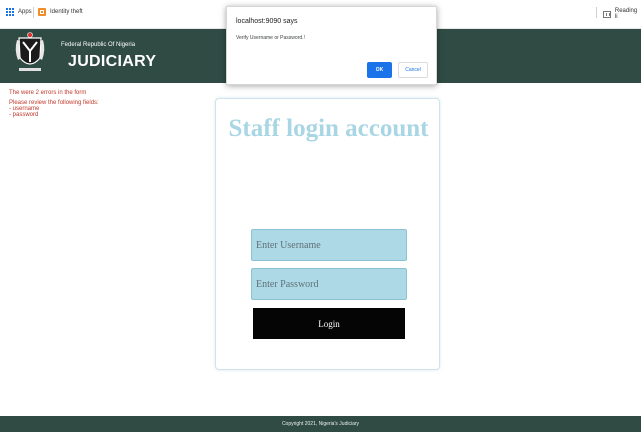 Image resolution: width=641 pixels, height=432 pixels. What do you see at coordinates (25, 12) in the screenshot?
I see `bookmark-apps-label: Apps` at bounding box center [25, 12].